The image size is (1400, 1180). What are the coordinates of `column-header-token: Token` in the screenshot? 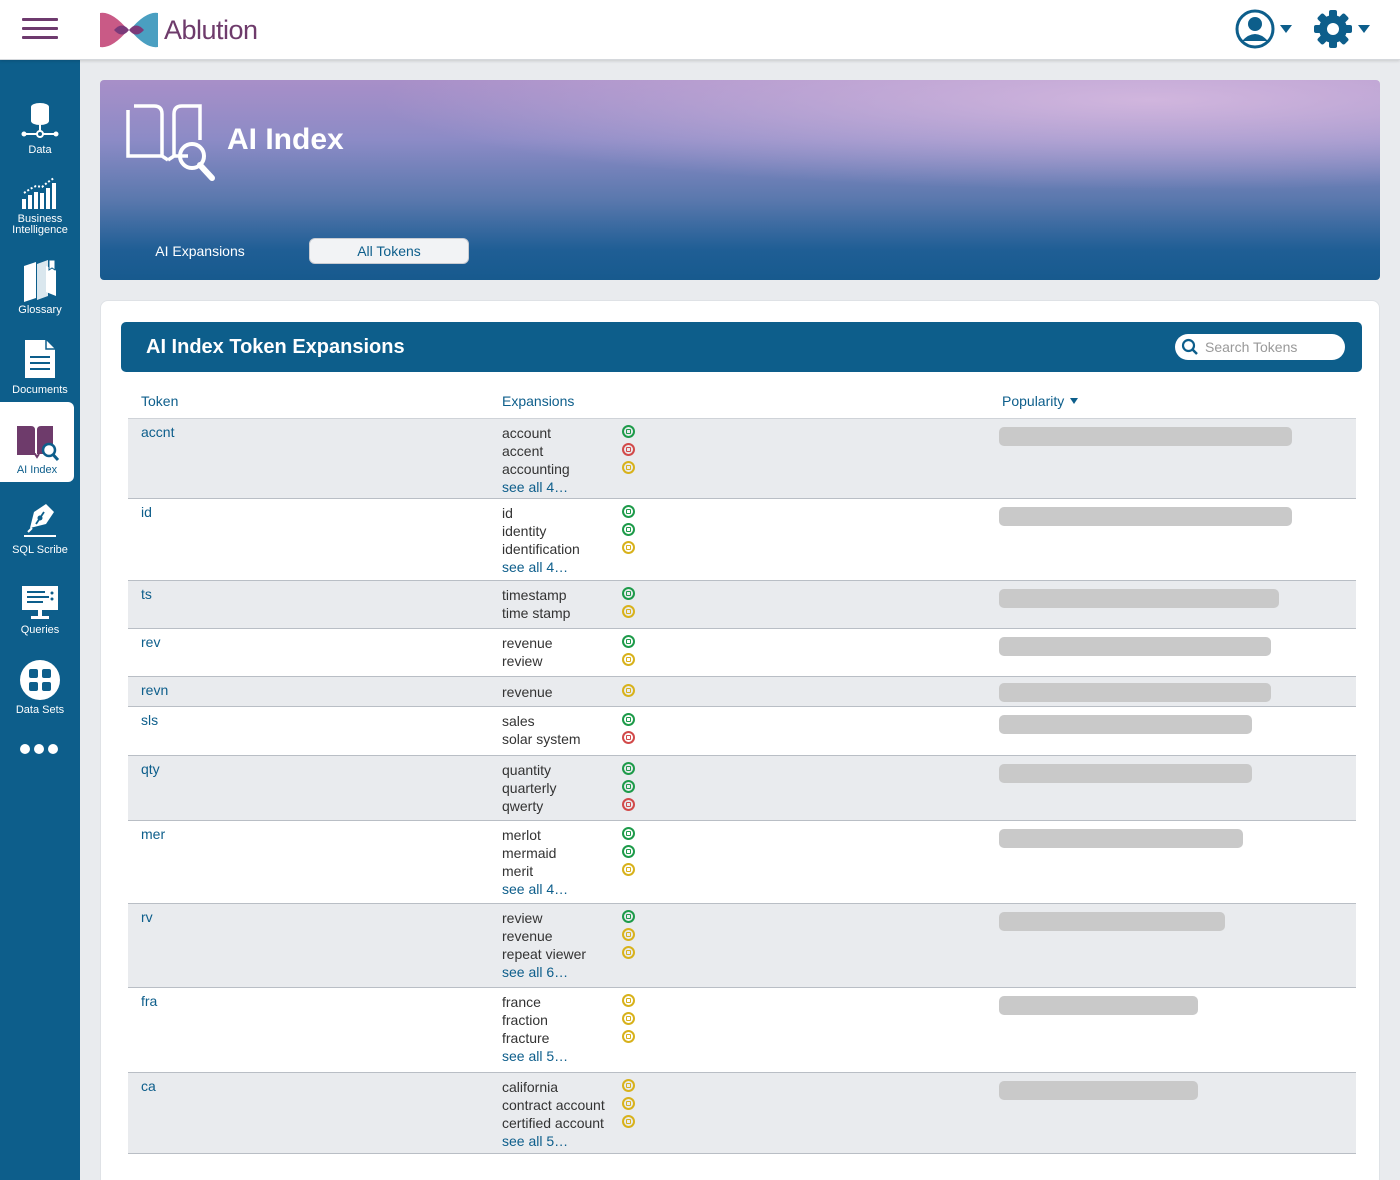 It's located at (159, 401).